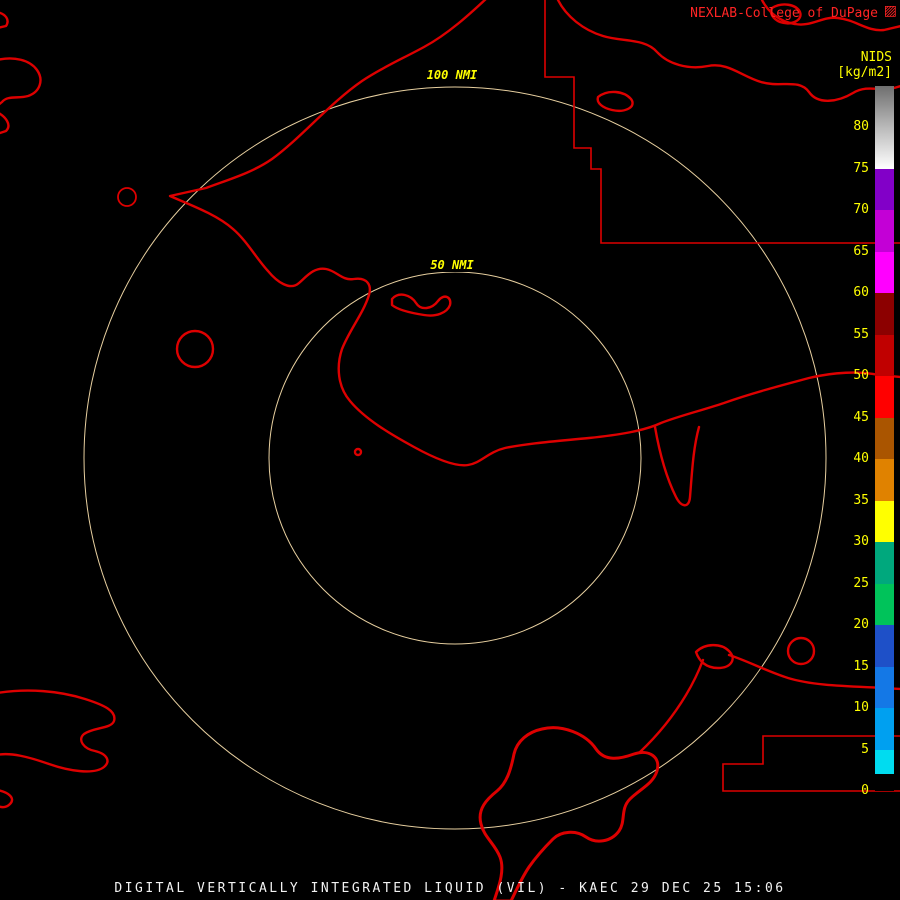 The width and height of the screenshot is (900, 900). What do you see at coordinates (861, 251) in the screenshot?
I see `colorbar-tick-65: 65` at bounding box center [861, 251].